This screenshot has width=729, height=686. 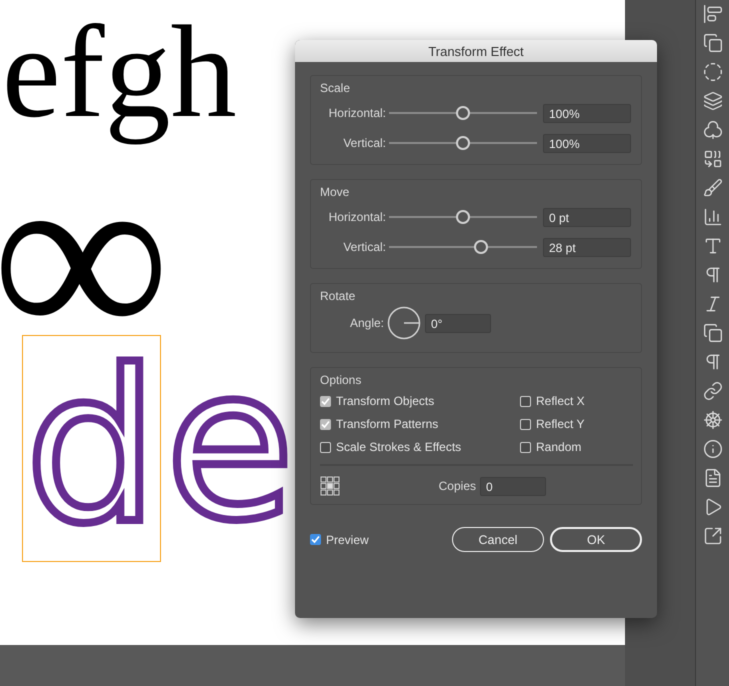 What do you see at coordinates (341, 380) in the screenshot?
I see `group-title: Options` at bounding box center [341, 380].